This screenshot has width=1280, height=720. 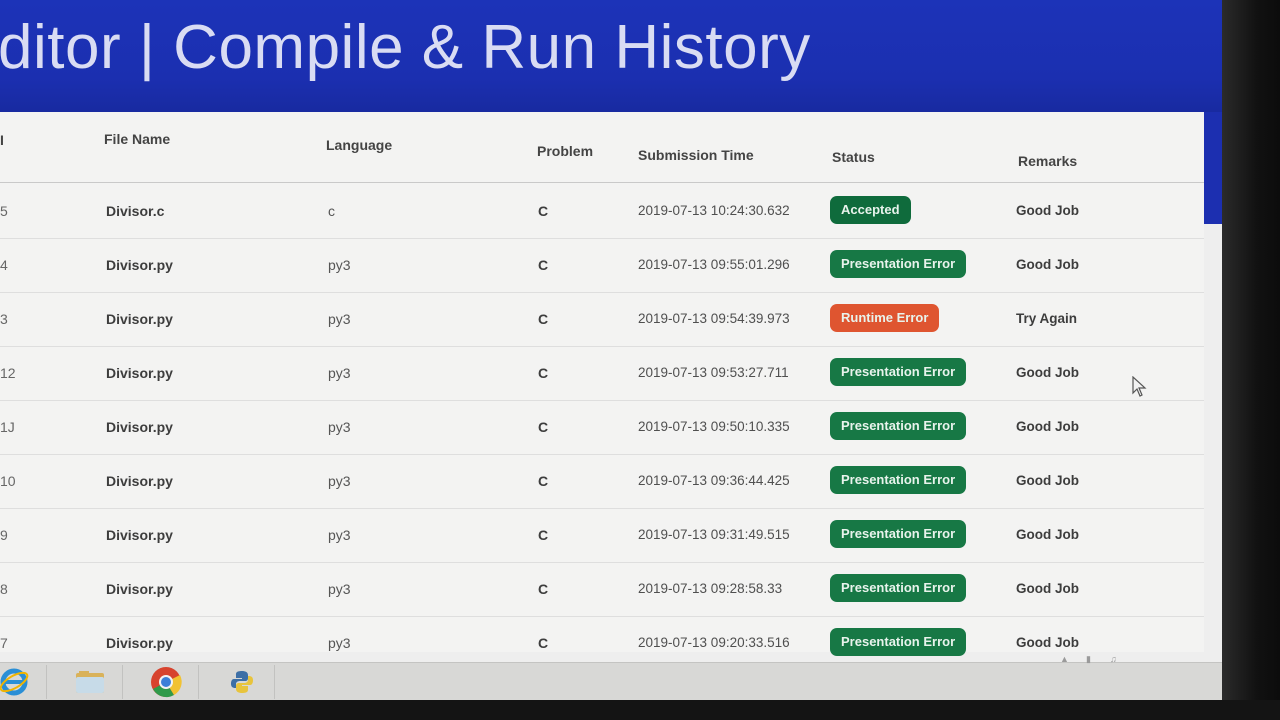 What do you see at coordinates (137, 139) in the screenshot?
I see `column-header-file-name: File Name` at bounding box center [137, 139].